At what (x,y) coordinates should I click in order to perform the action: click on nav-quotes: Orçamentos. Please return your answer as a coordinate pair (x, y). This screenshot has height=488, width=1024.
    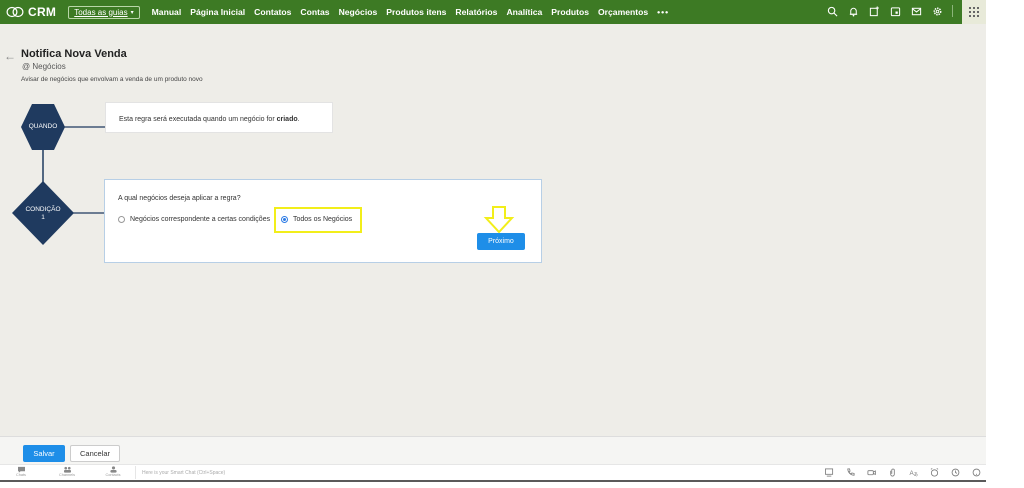
    Looking at the image, I should click on (623, 12).